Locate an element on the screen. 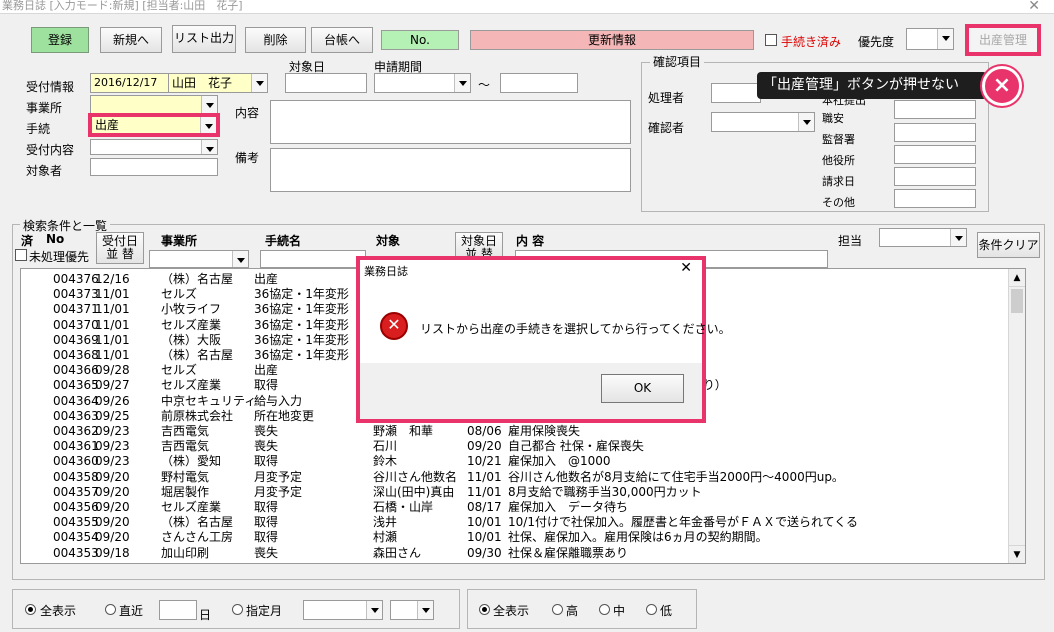 The height and width of the screenshot is (632, 1054). cell-date: 09/26 is located at coordinates (112, 400).